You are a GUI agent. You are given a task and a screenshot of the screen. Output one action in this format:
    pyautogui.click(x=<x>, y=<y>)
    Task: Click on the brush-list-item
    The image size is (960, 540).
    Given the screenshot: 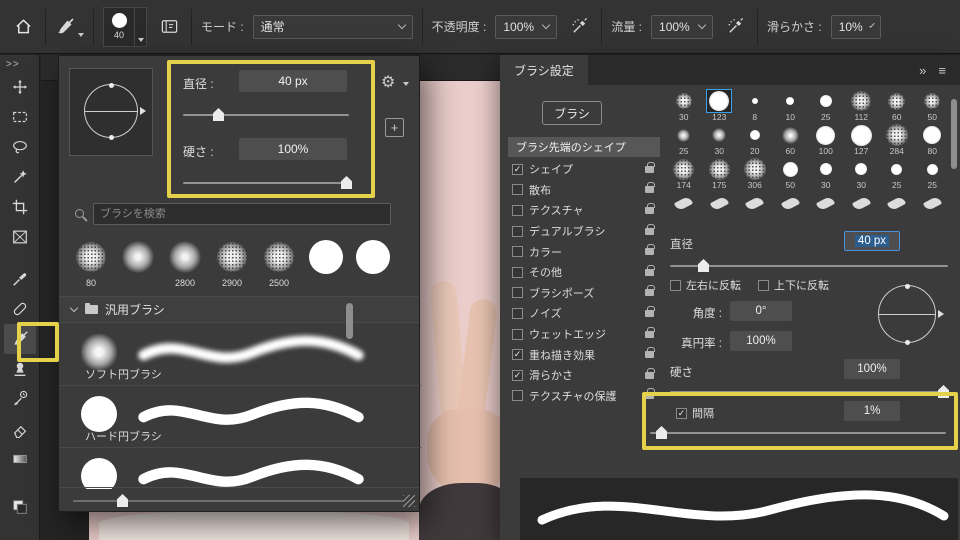 What is the action you would take?
    pyautogui.click(x=240, y=468)
    